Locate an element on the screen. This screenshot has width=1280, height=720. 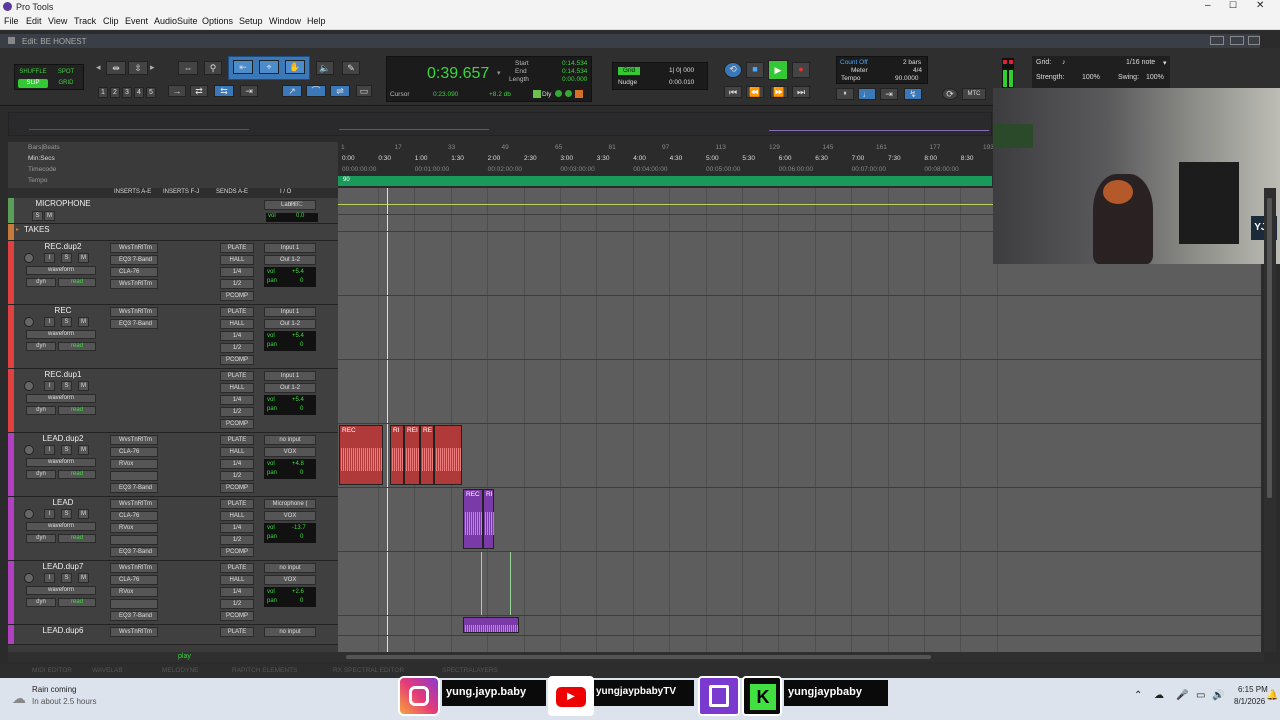
output-selector: Out 1-2 is located at coordinates (290, 260).